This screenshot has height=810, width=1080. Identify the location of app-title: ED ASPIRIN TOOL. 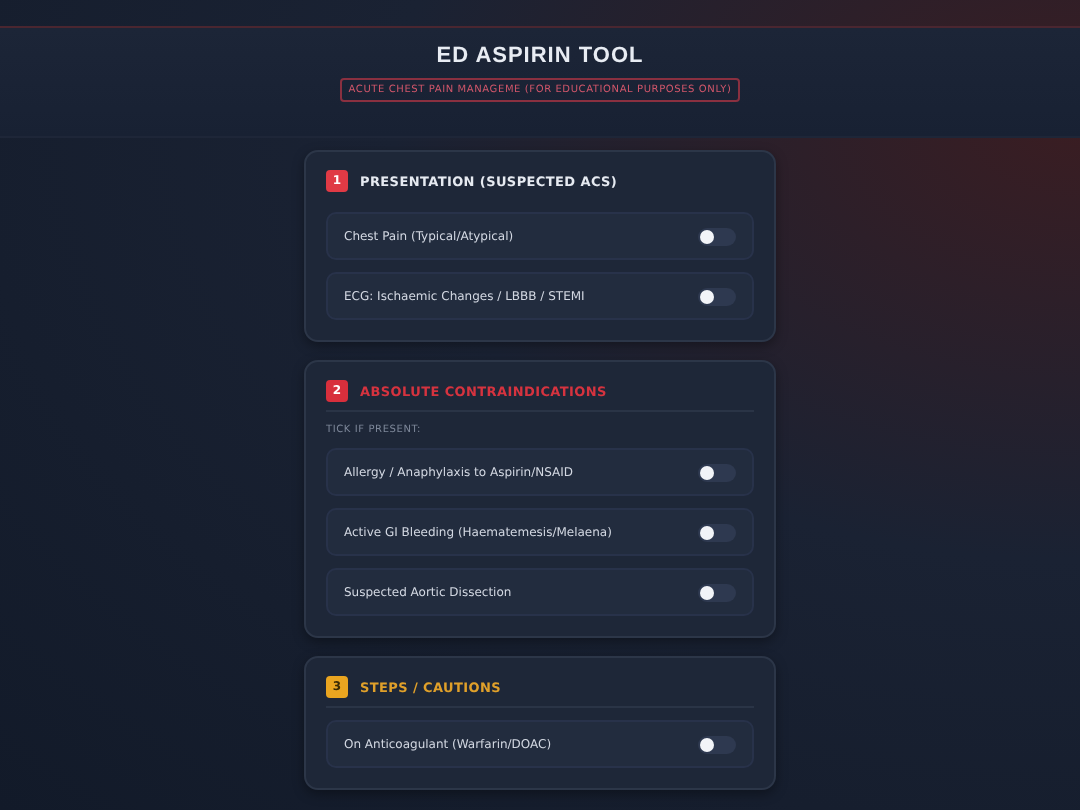
(540, 56).